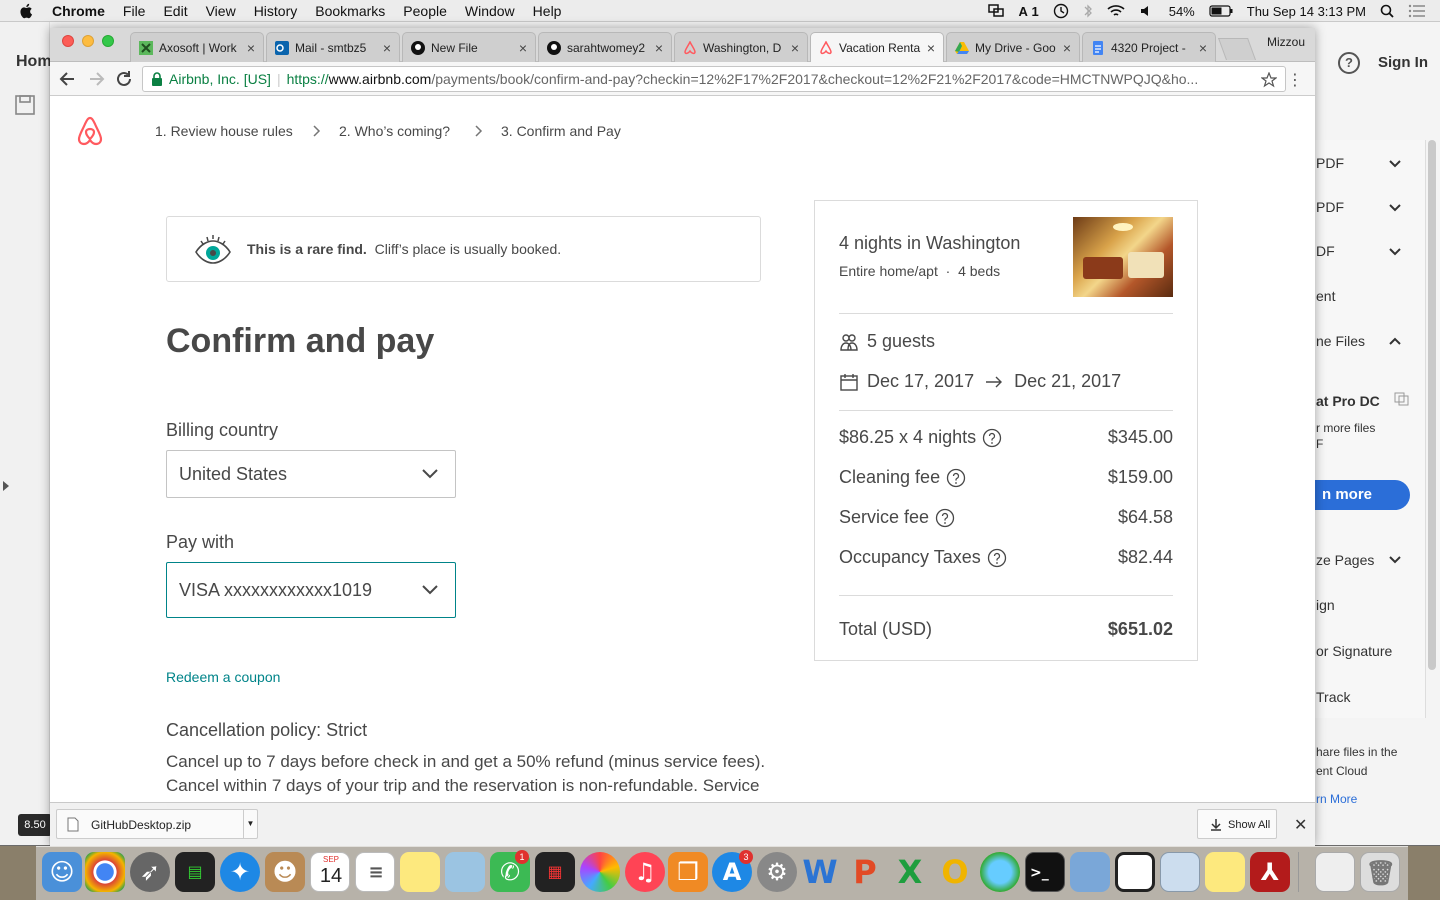  I want to click on dock-chrome-icon, so click(105, 872).